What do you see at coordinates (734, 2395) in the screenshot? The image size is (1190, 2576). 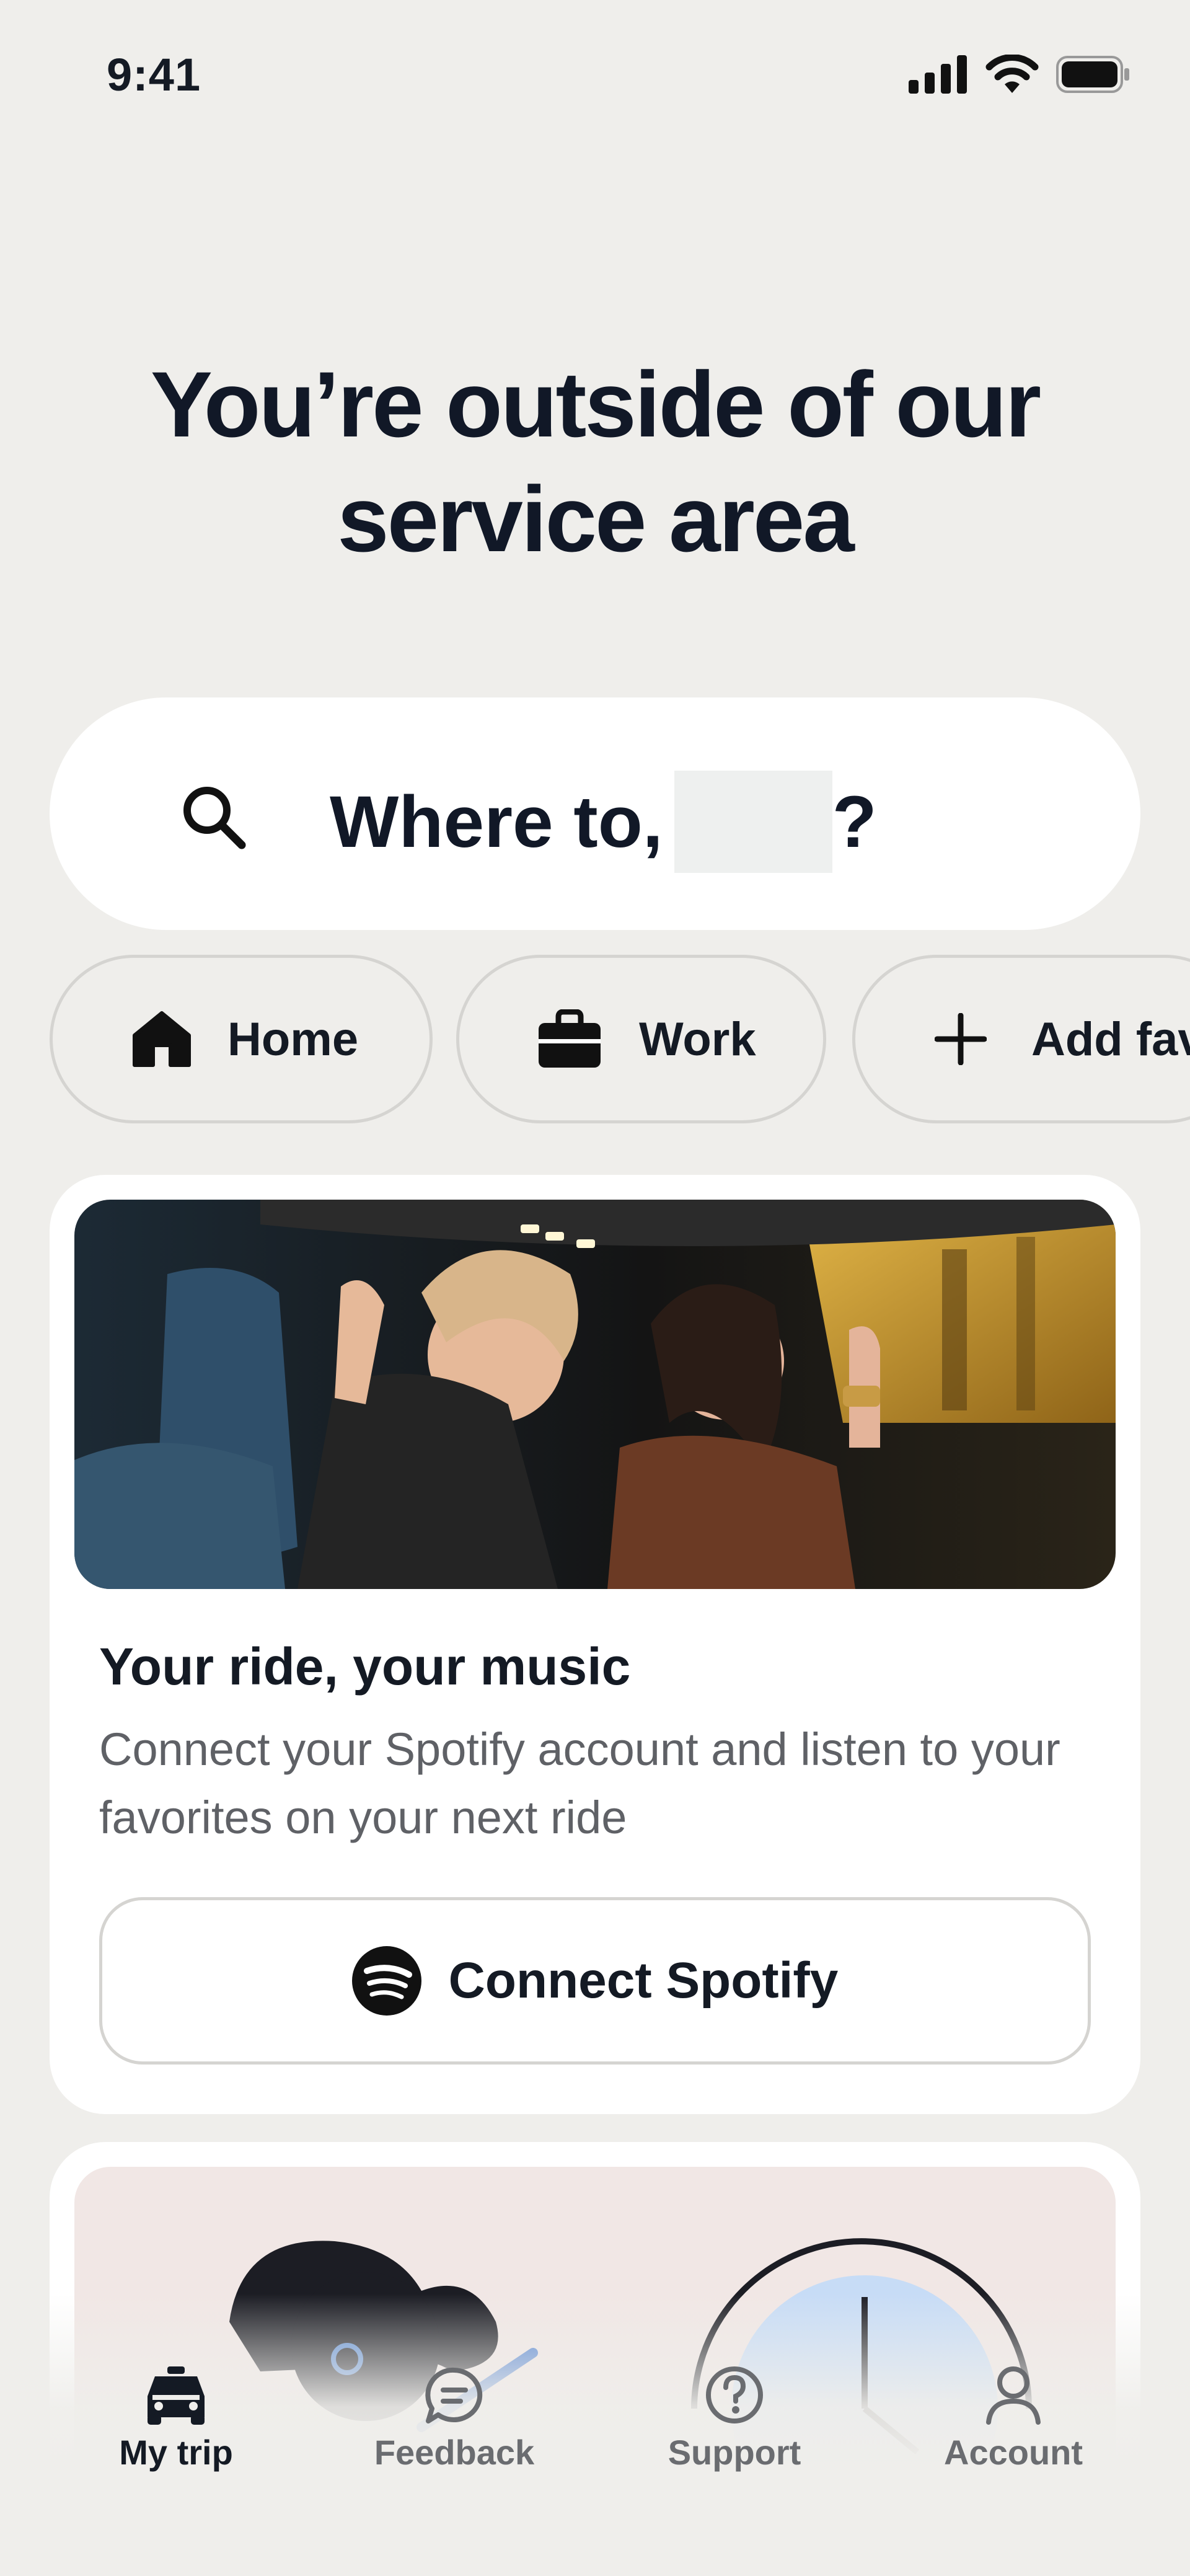 I see `question-icon` at bounding box center [734, 2395].